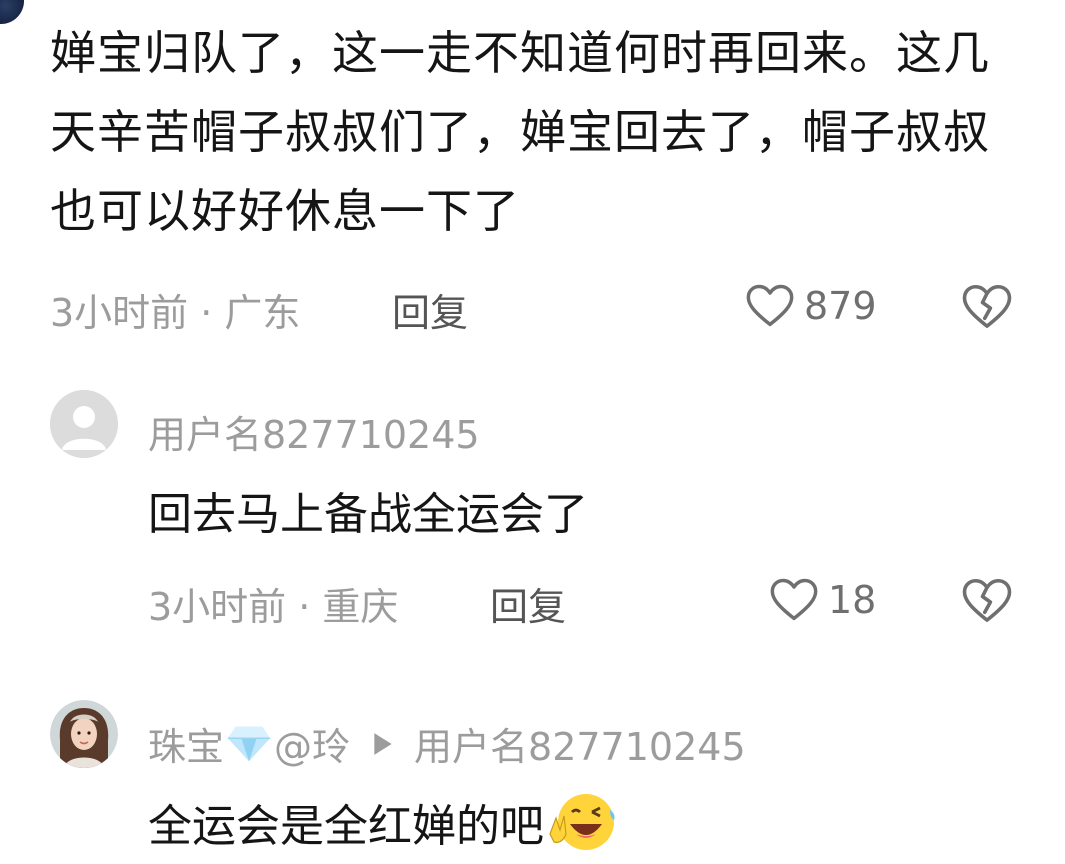 The width and height of the screenshot is (1065, 864). What do you see at coordinates (186, 743) in the screenshot?
I see `reply-username: 珠宝` at bounding box center [186, 743].